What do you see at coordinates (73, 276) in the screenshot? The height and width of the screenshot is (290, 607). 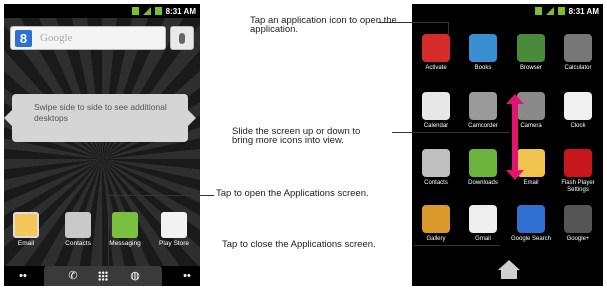 I see `phone-icon: ✆` at bounding box center [73, 276].